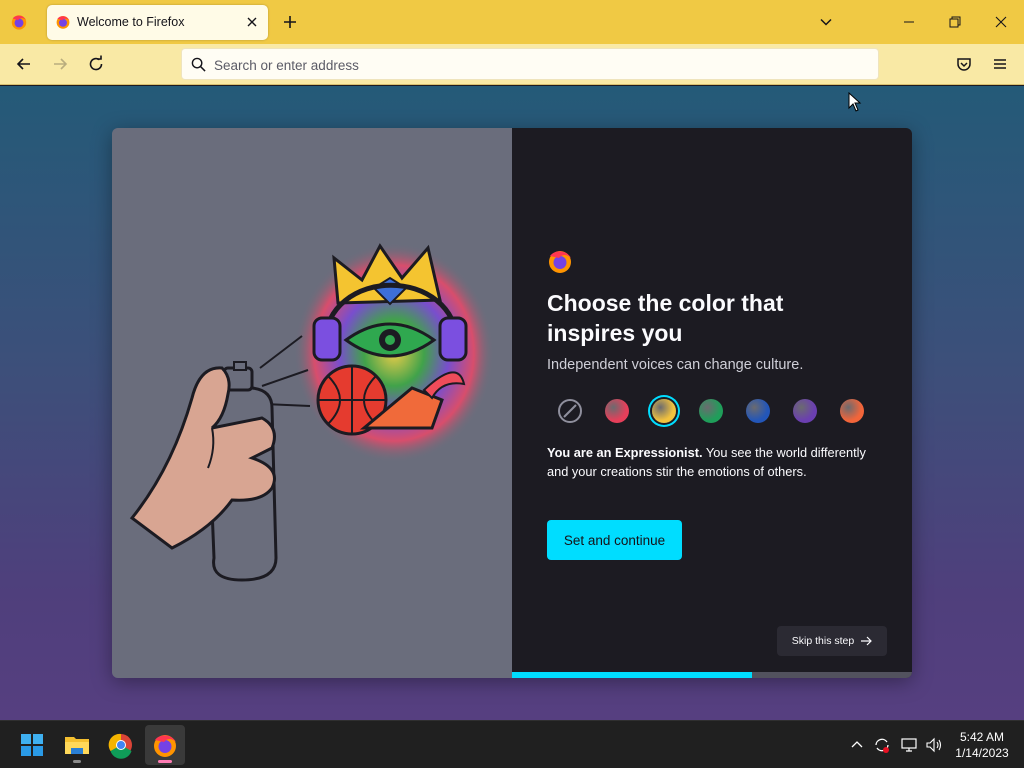  I want to click on tab-welcome: Welcome to Firefox, so click(157, 22).